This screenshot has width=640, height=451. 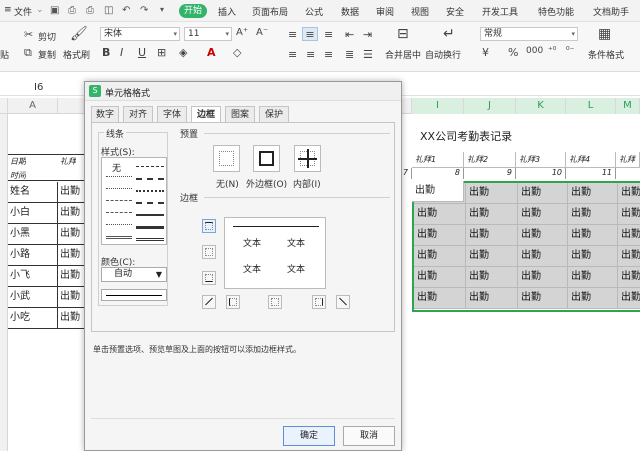 What do you see at coordinates (76, 54) in the screenshot?
I see `format-painter-button: 格式刷` at bounding box center [76, 54].